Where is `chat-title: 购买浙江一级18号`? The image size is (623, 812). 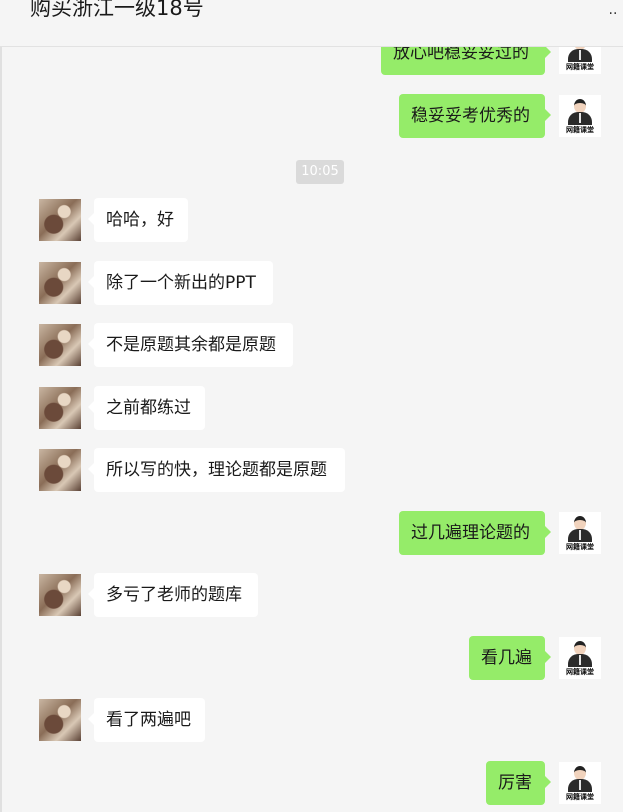 chat-title: 购买浙江一级18号 is located at coordinates (117, 10).